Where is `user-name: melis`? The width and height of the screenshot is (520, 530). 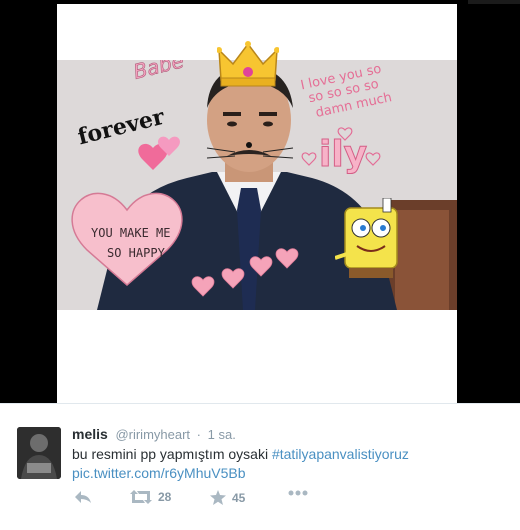
user-name: melis is located at coordinates (90, 434).